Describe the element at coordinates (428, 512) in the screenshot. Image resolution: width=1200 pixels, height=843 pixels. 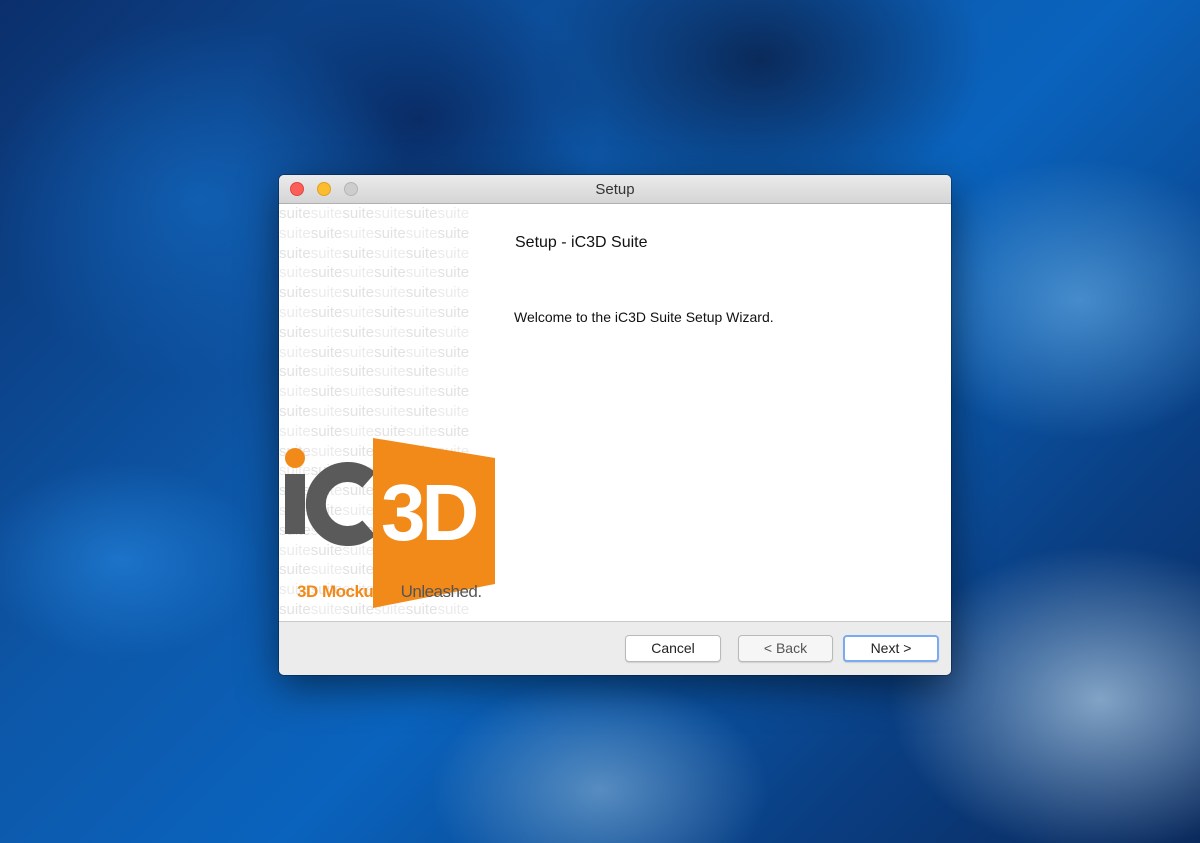
I see `logo-3d-text: 3D` at that location.